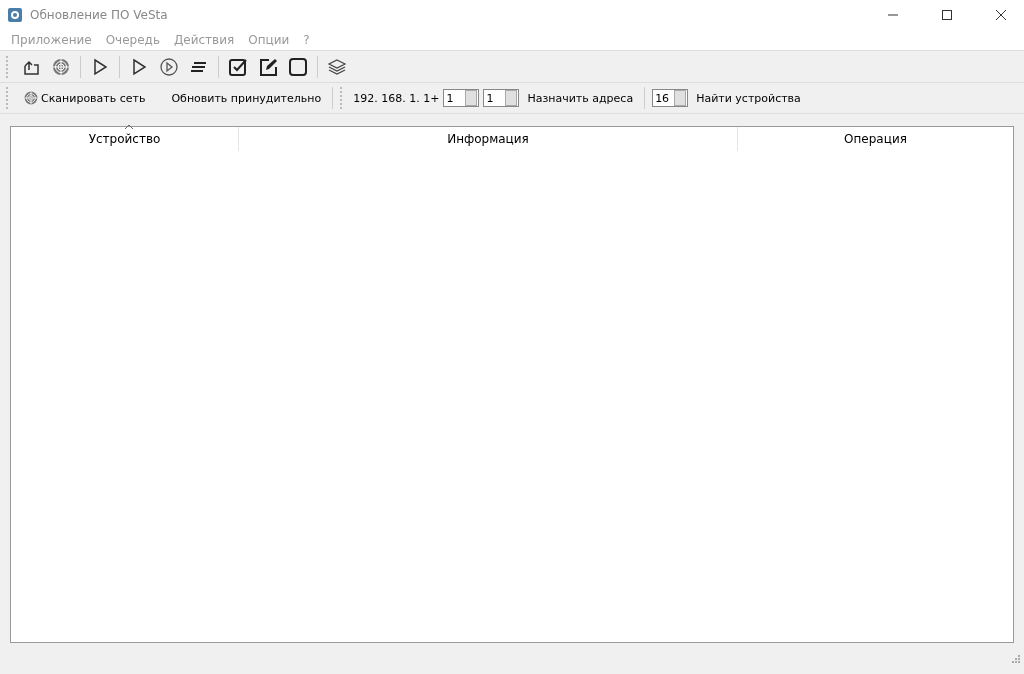 The width and height of the screenshot is (1024, 674). What do you see at coordinates (580, 98) in the screenshot?
I see `assign-addresses-button: Назначить адреса` at bounding box center [580, 98].